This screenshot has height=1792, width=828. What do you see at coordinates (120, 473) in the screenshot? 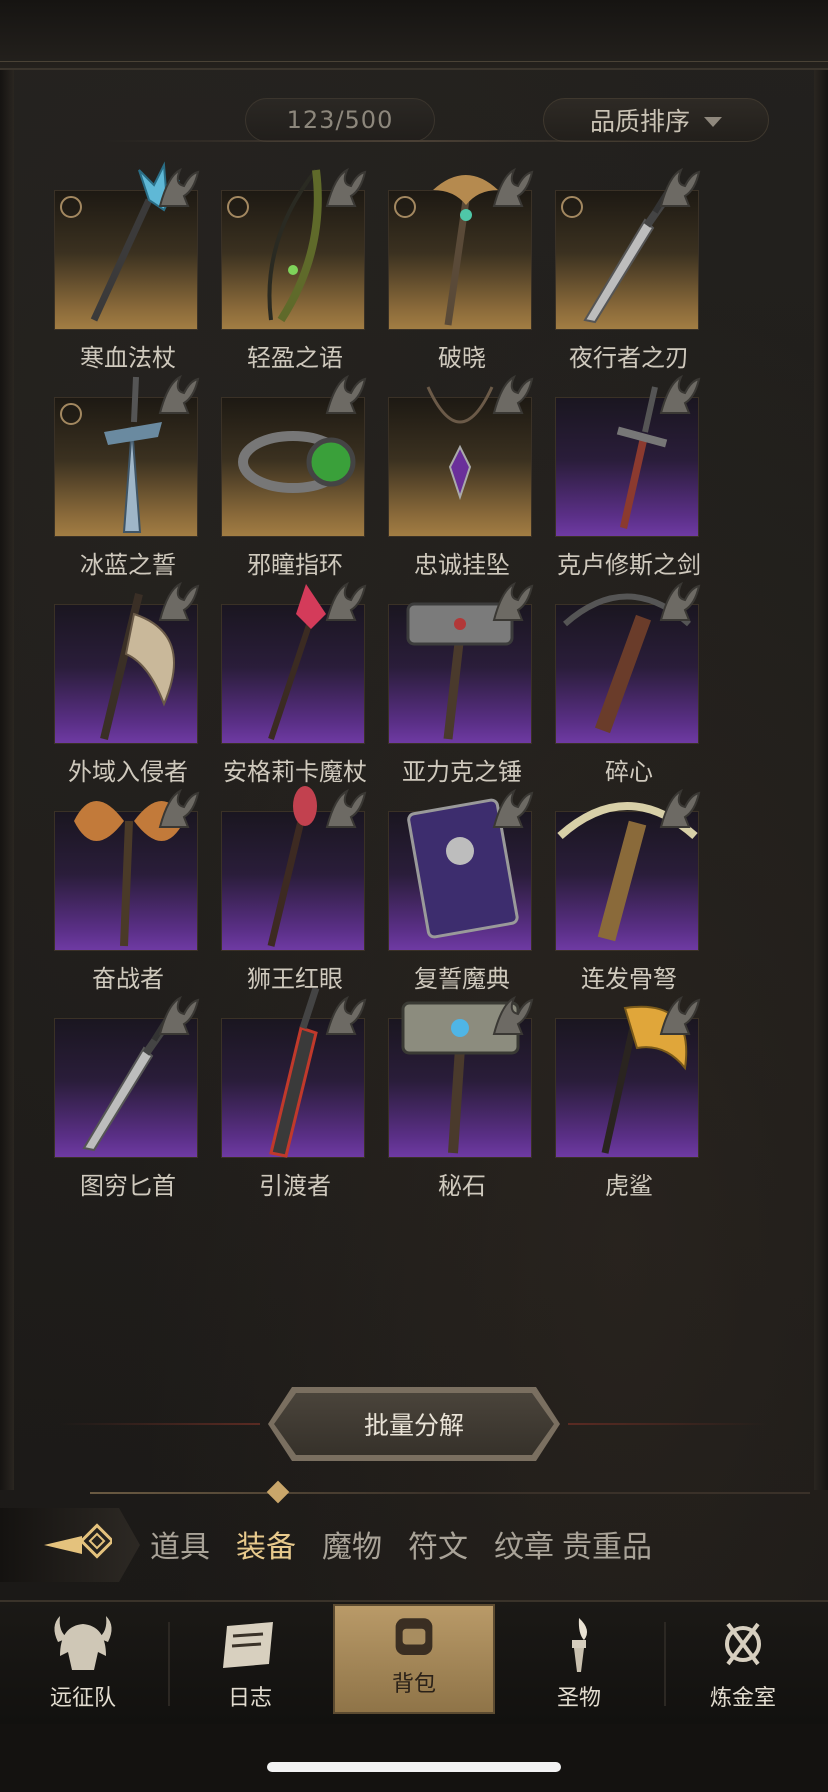
I see `equipment-item: 冰蓝之誓` at bounding box center [120, 473].